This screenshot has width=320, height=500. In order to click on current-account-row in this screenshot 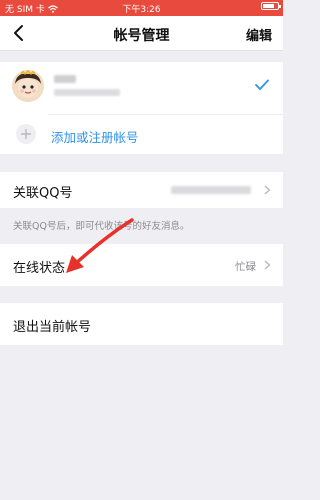, I will do `click(141, 88)`.